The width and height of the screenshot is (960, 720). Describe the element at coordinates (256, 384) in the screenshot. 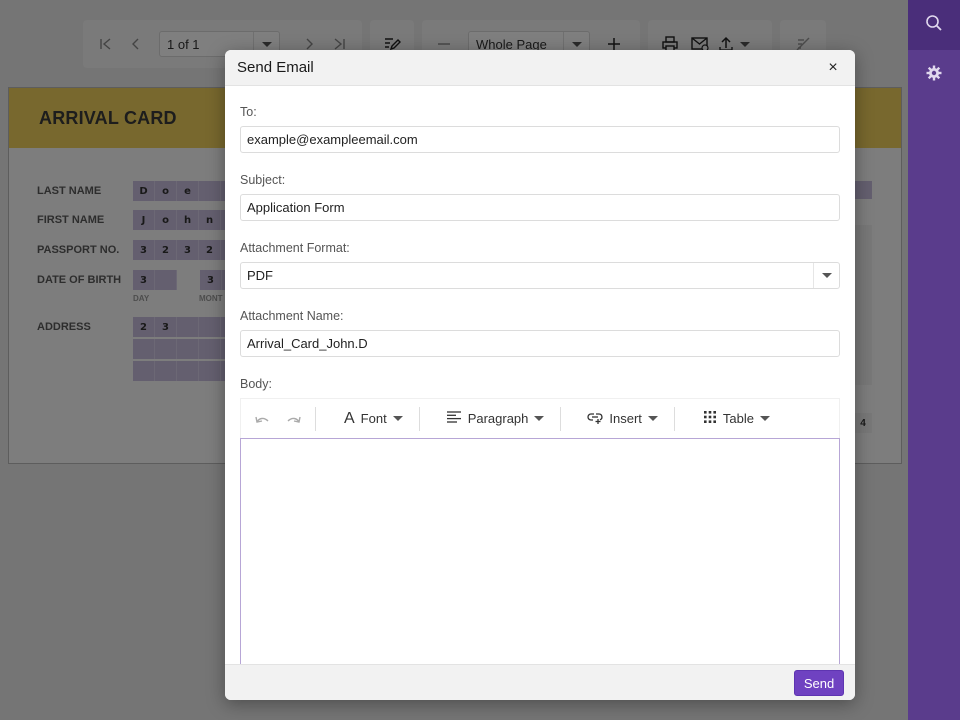

I see `body-label: Body:` at that location.